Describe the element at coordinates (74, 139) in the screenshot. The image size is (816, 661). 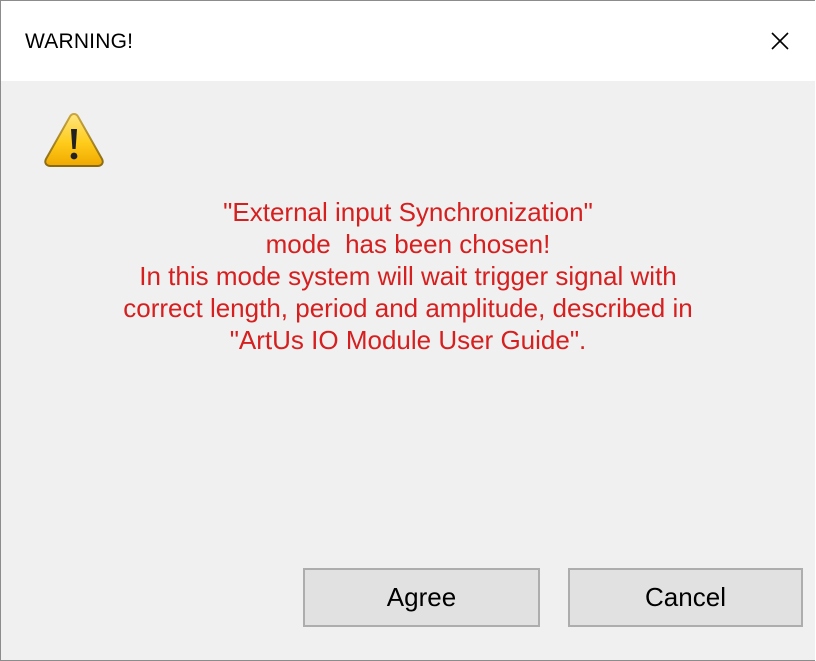
I see `warning-icon` at that location.